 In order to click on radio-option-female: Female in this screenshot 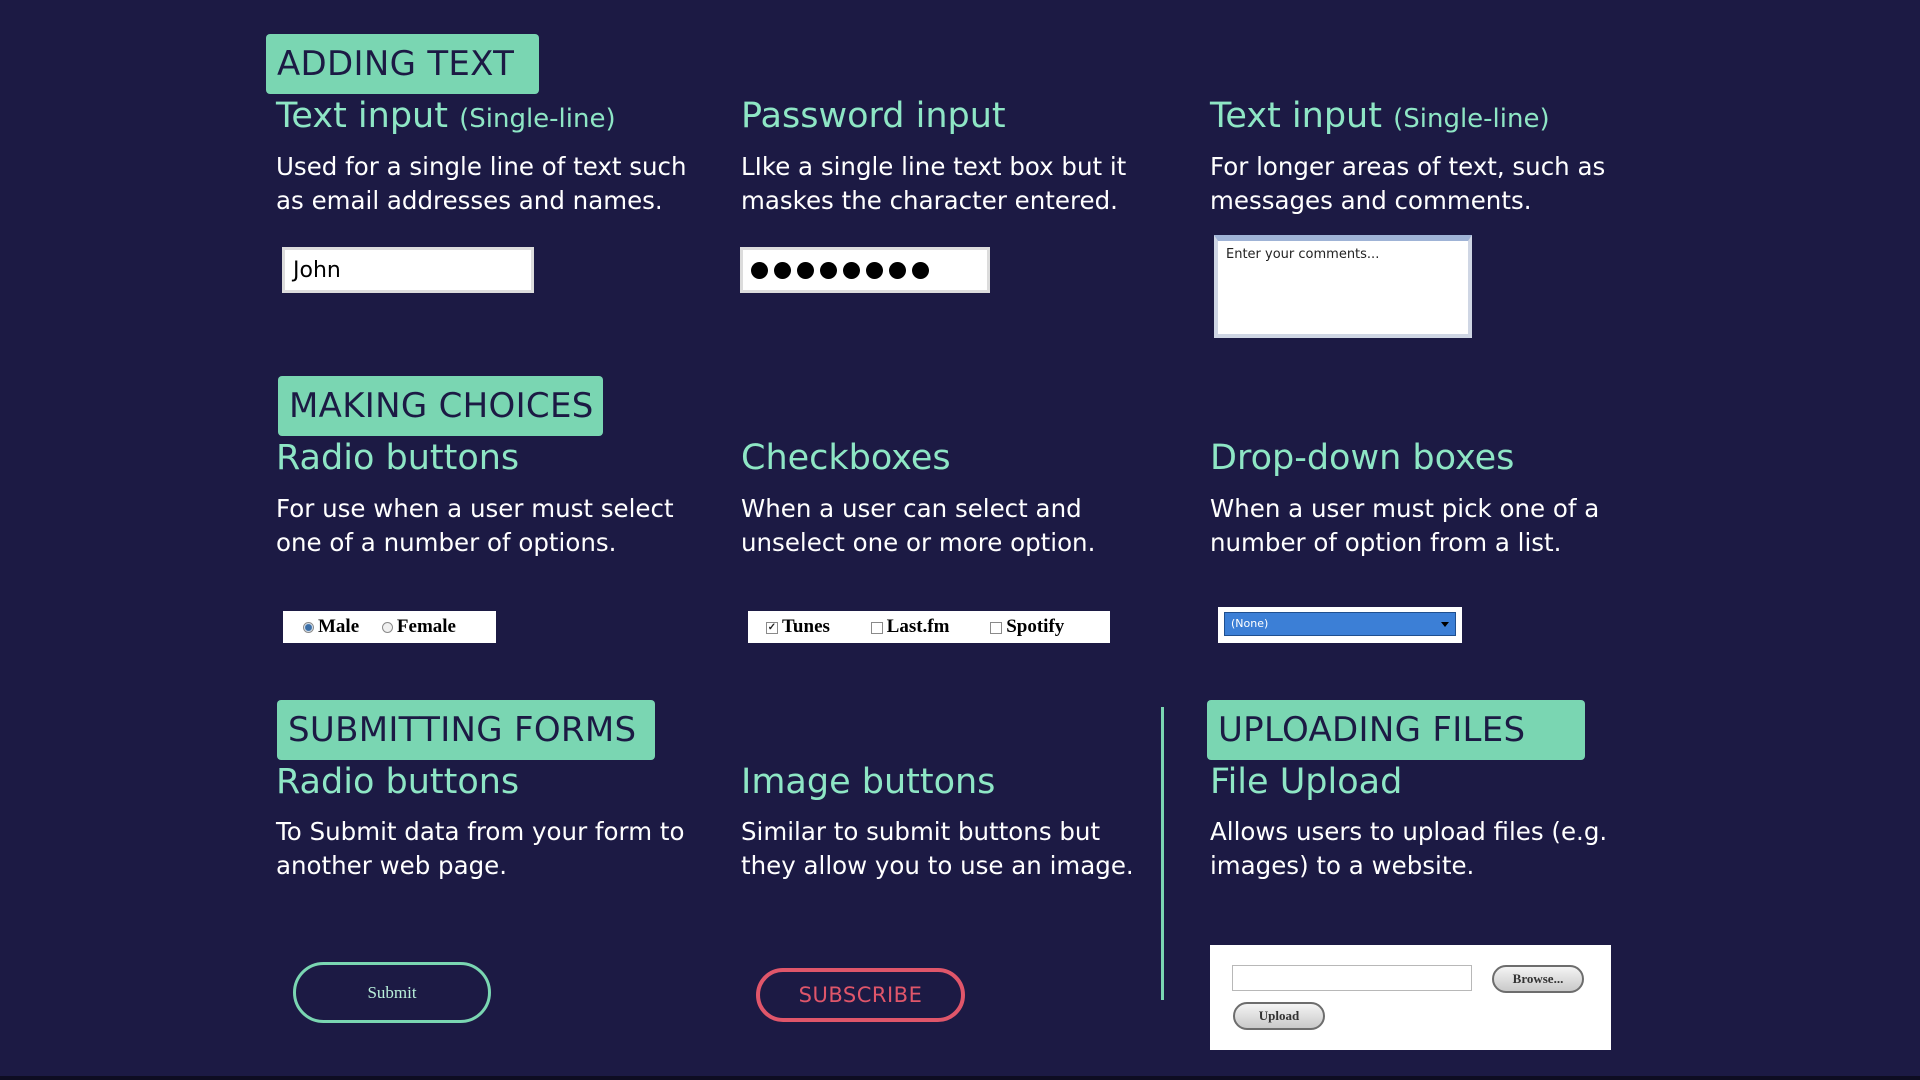, I will do `click(418, 626)`.